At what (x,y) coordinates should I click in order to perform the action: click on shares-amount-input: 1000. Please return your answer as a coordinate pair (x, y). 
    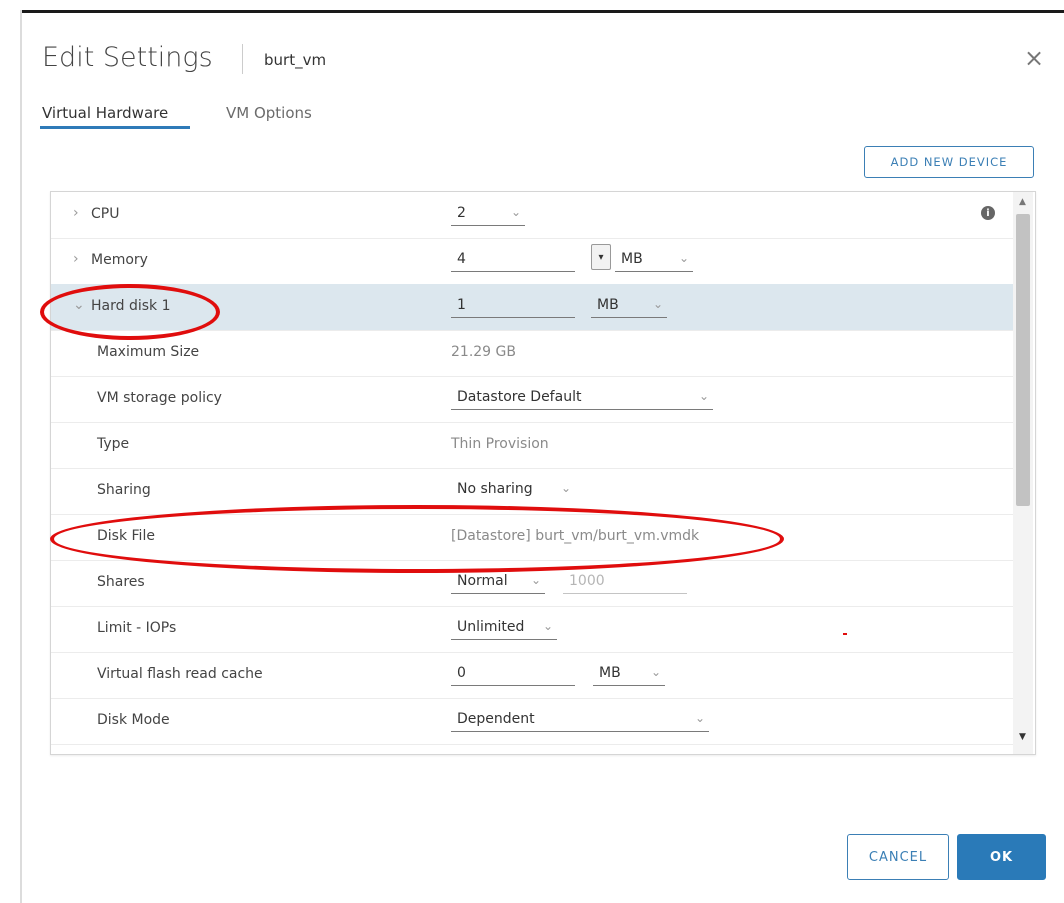
    Looking at the image, I should click on (625, 581).